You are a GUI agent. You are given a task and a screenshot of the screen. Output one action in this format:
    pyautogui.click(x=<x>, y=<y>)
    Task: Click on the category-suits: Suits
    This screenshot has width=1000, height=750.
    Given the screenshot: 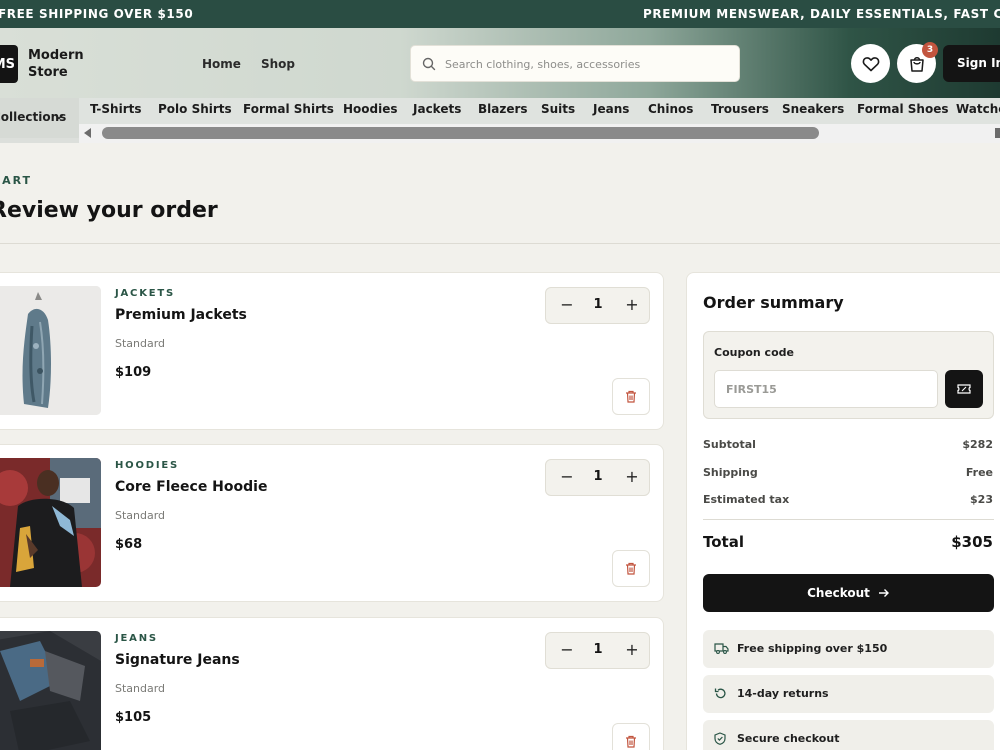 What is the action you would take?
    pyautogui.click(x=558, y=109)
    